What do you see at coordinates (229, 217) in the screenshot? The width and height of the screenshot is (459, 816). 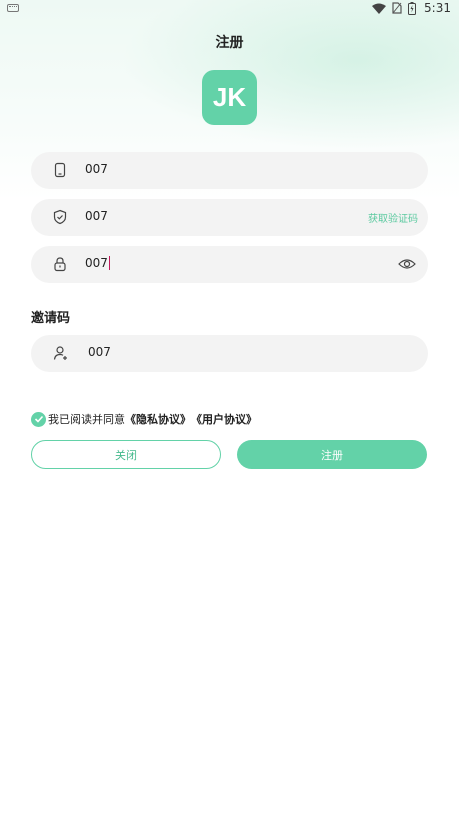 I see `verification-code-field: 007 获取验证码` at bounding box center [229, 217].